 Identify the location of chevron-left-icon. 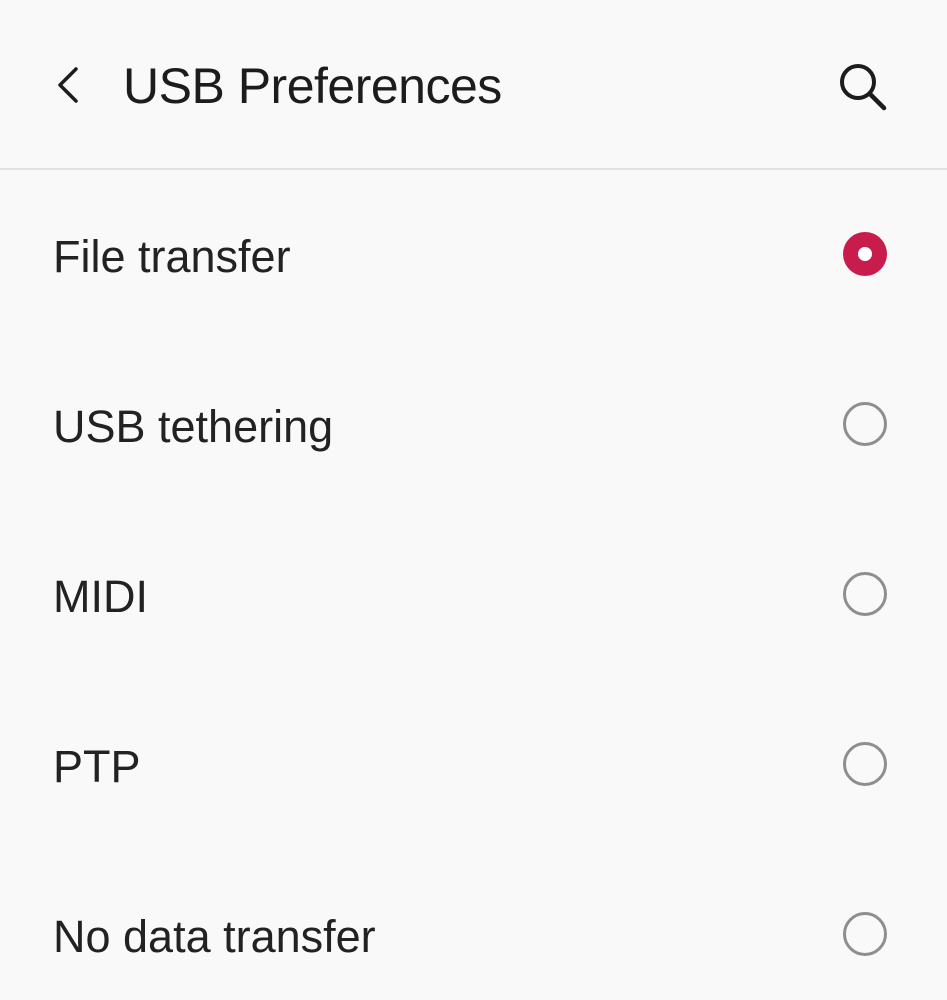
(68, 85).